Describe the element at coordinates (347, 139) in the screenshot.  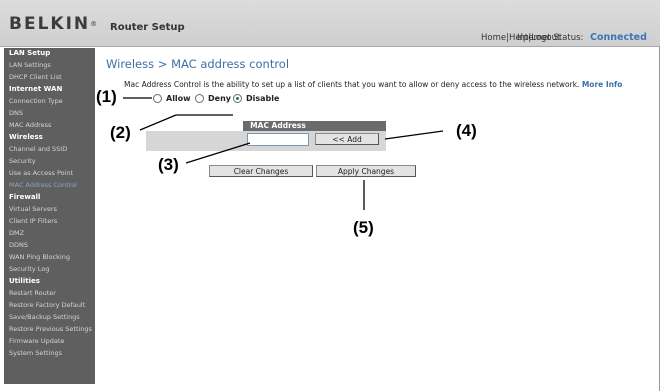
I see `add-button: << Add` at that location.